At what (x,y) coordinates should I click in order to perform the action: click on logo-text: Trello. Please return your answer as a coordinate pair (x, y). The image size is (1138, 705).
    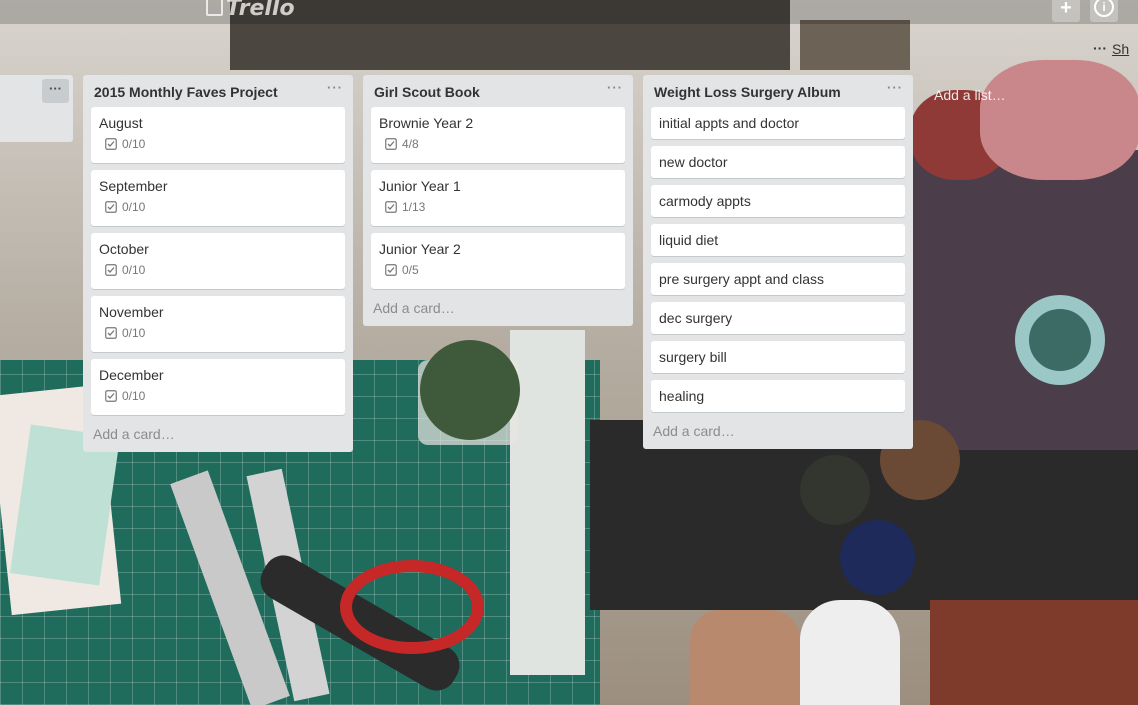
    Looking at the image, I should click on (260, 10).